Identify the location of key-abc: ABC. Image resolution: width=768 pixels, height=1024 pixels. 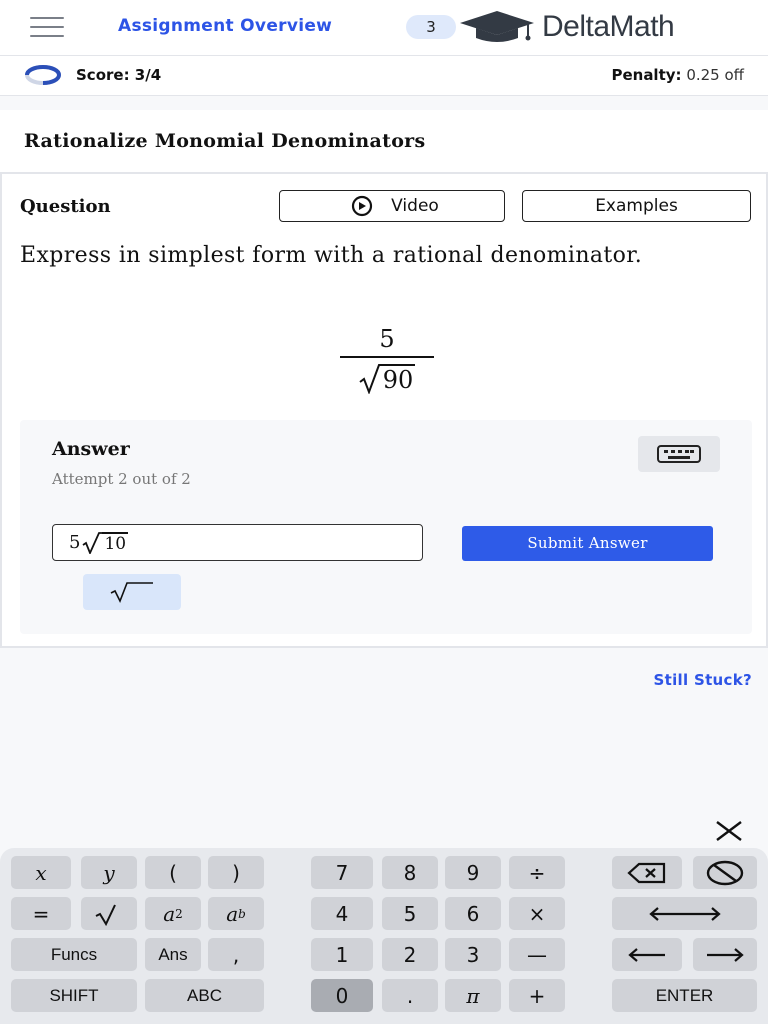
(204, 995).